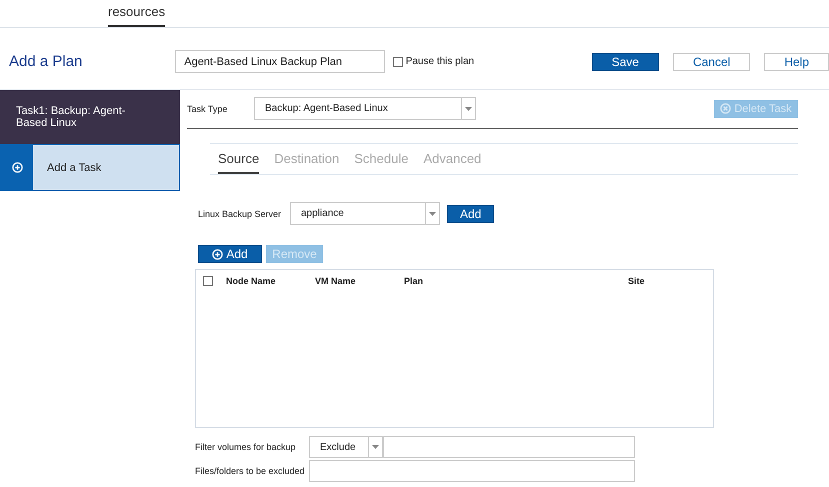  Describe the element at coordinates (230, 254) in the screenshot. I see `node-button: Add` at that location.